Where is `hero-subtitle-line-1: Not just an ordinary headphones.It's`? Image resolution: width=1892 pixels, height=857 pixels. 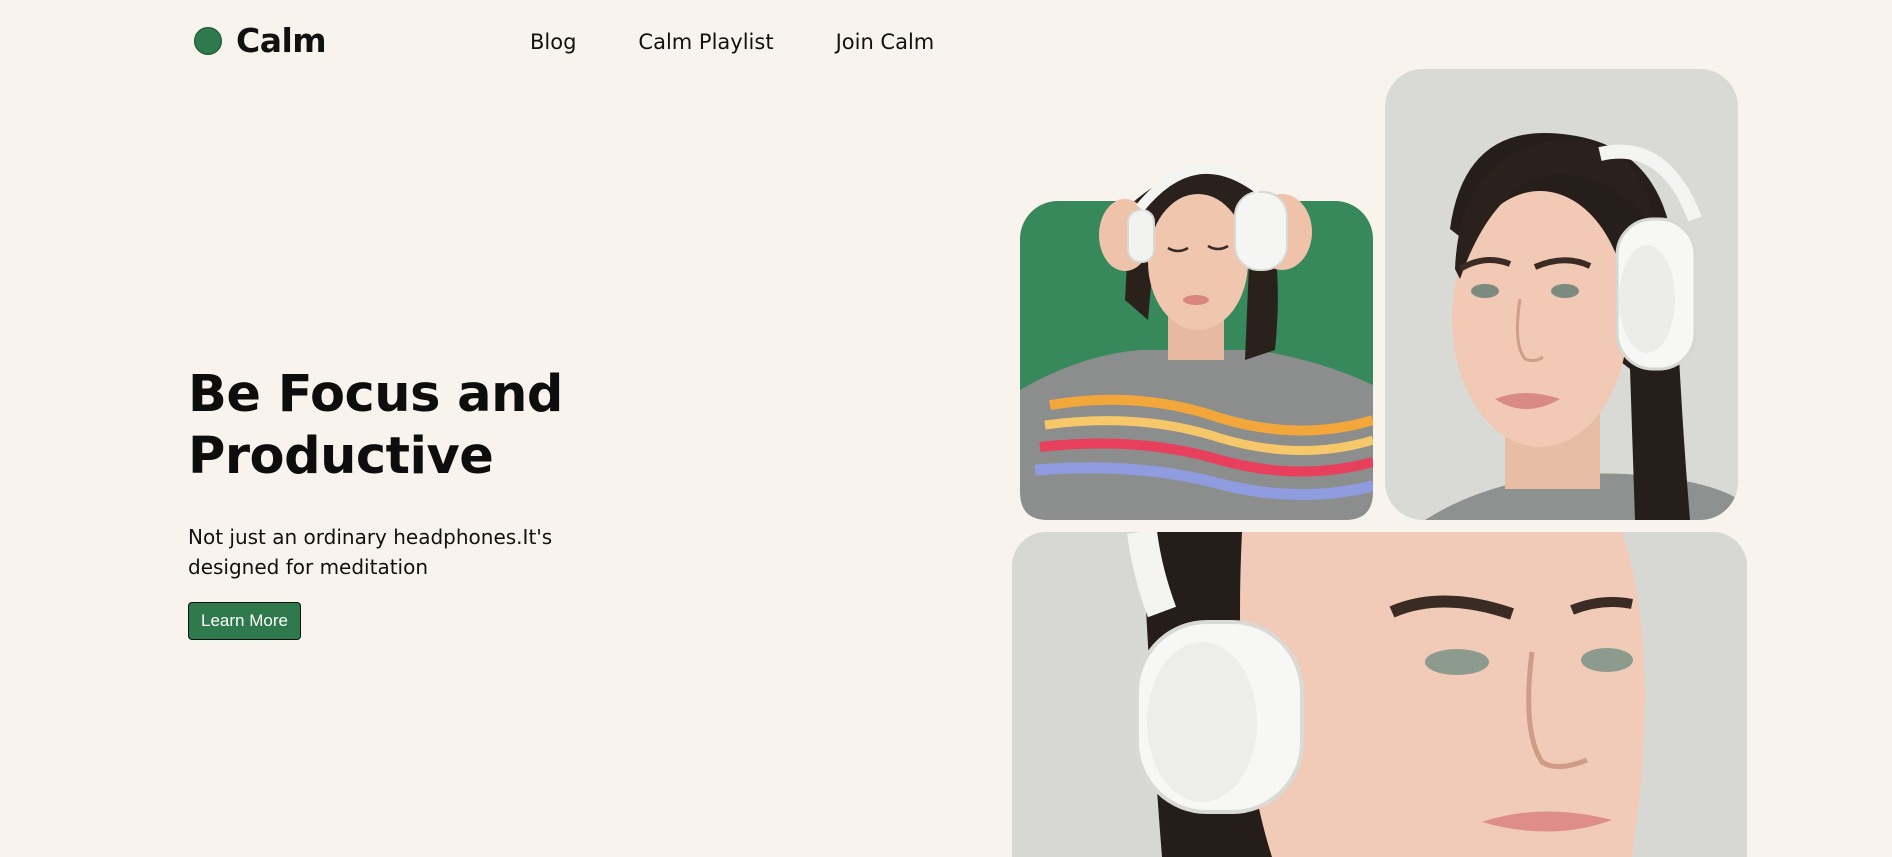 hero-subtitle-line-1: Not just an ordinary headphones.It's is located at coordinates (370, 537).